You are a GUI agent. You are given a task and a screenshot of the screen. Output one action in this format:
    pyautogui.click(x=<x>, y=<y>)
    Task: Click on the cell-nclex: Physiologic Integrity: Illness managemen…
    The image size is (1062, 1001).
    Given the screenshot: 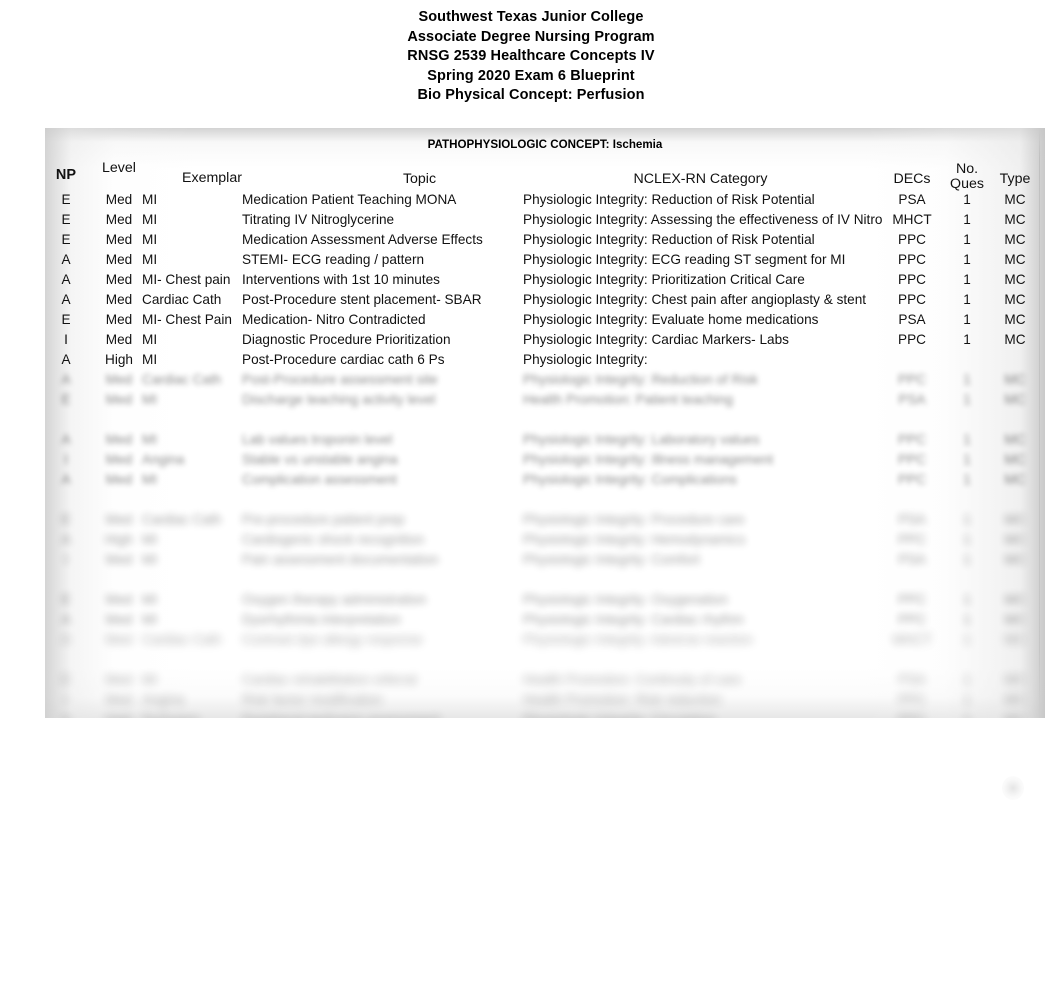 What is the action you would take?
    pyautogui.click(x=648, y=459)
    